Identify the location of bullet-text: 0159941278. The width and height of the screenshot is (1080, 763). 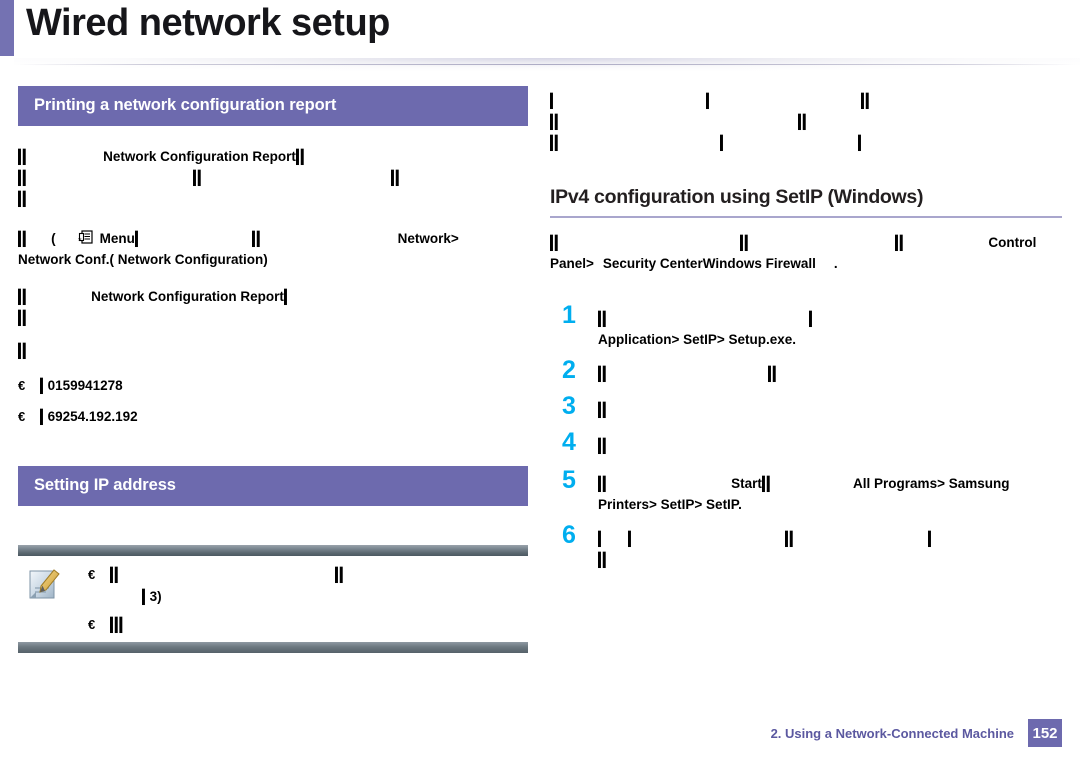
(85, 385).